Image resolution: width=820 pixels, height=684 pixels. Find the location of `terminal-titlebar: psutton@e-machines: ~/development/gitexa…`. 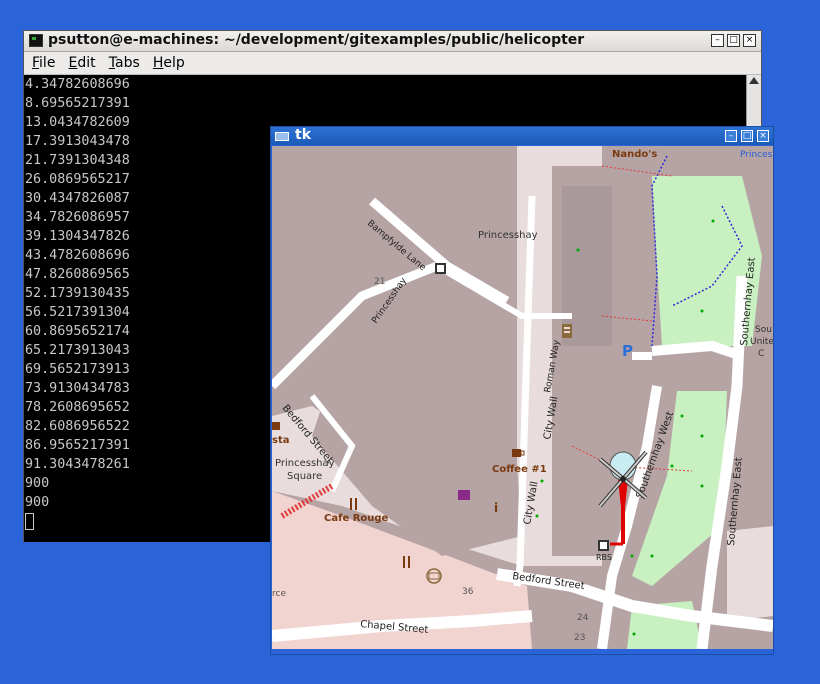

terminal-titlebar: psutton@e-machines: ~/development/gitexa… is located at coordinates (392, 41).